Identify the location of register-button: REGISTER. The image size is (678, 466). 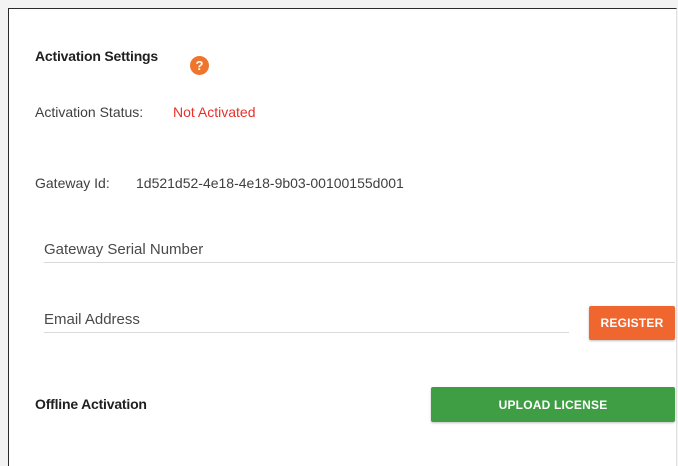
(632, 323).